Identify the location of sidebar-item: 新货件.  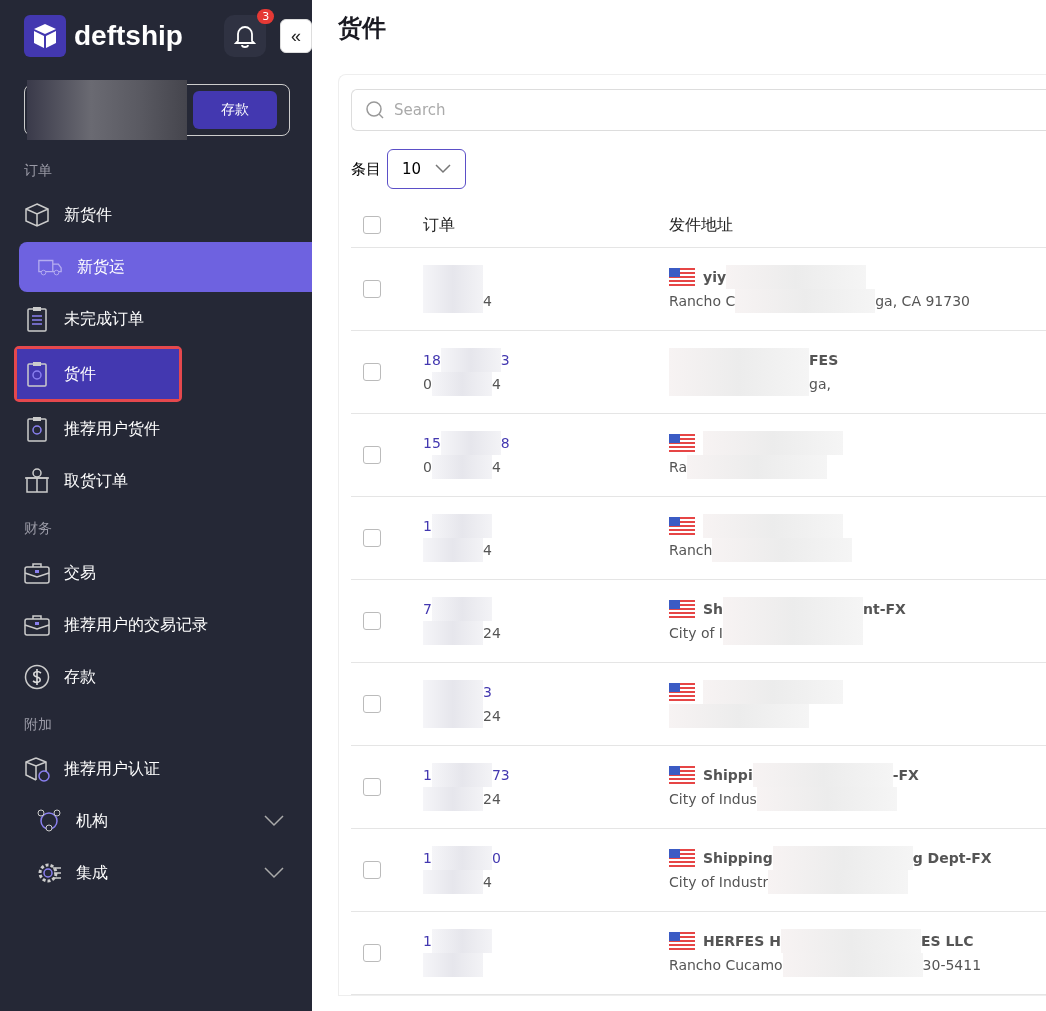
(158, 215).